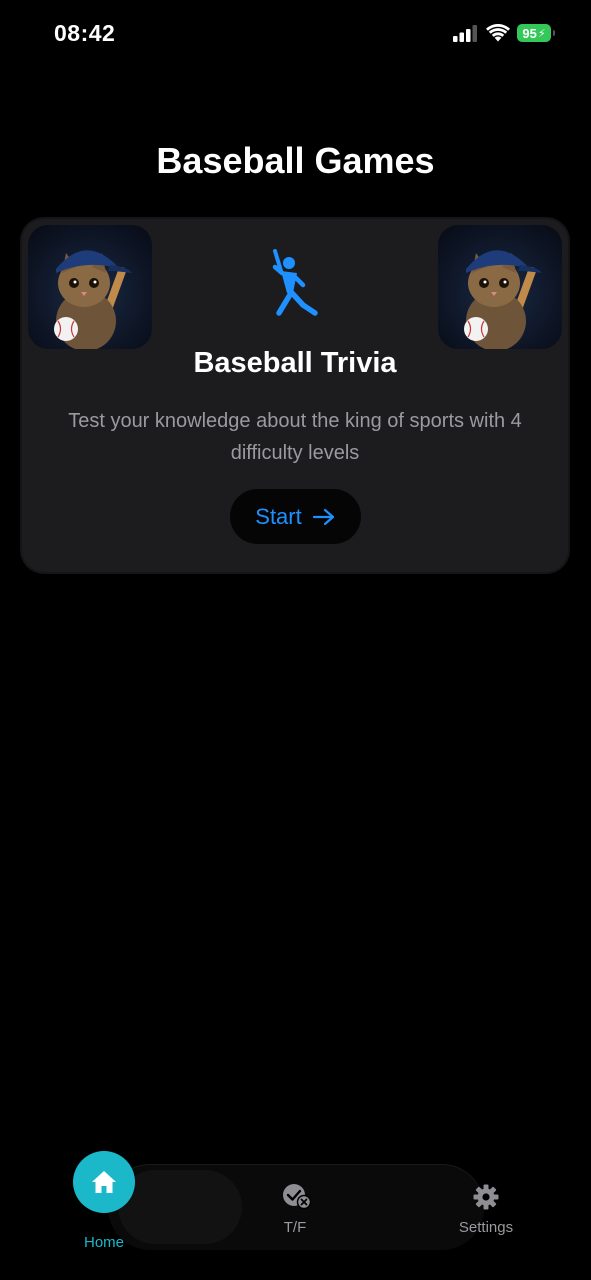  What do you see at coordinates (295, 1213) in the screenshot?
I see `tab-tf: T/F` at bounding box center [295, 1213].